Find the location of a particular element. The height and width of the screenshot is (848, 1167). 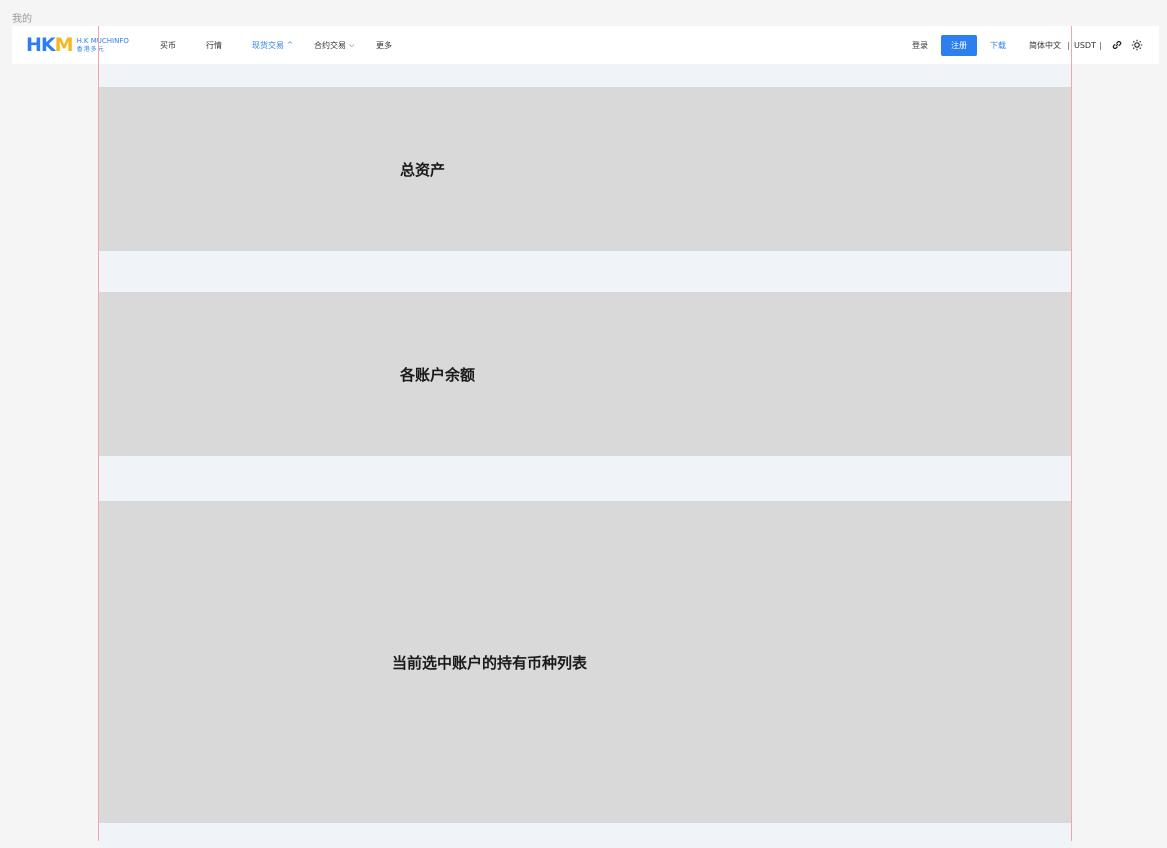

language-label: 简体中文 is located at coordinates (1045, 45).